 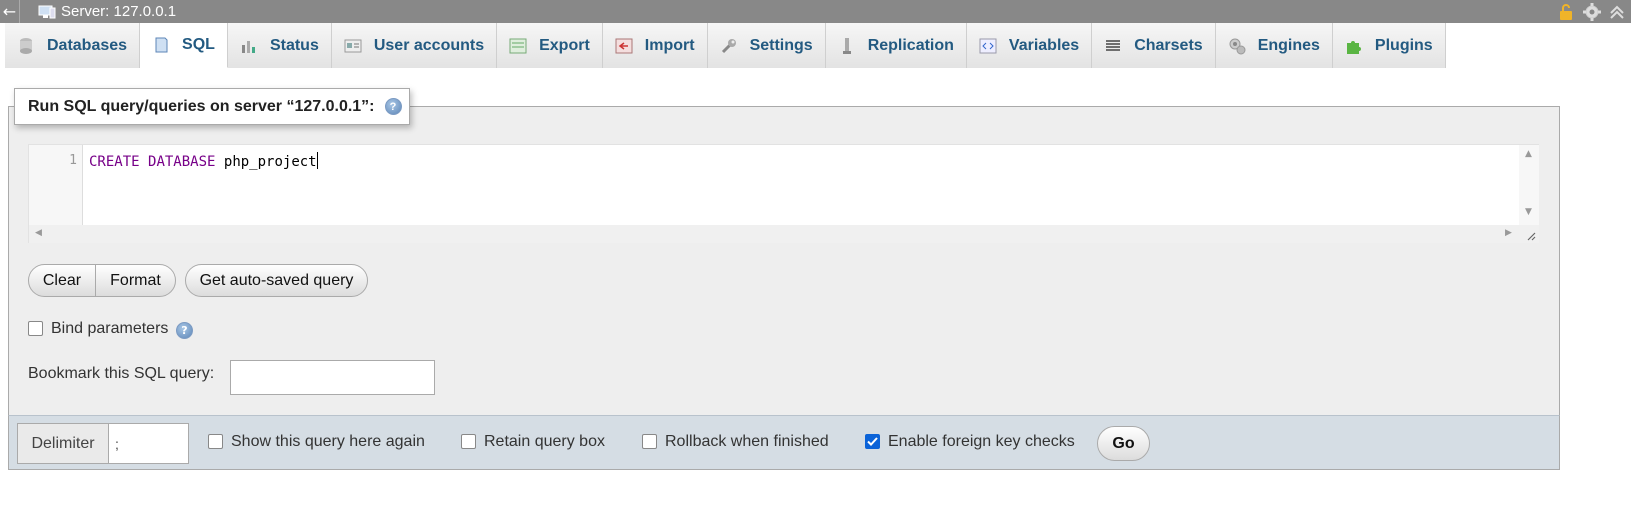 What do you see at coordinates (270, 162) in the screenshot?
I see `sql-identifier: php_project` at bounding box center [270, 162].